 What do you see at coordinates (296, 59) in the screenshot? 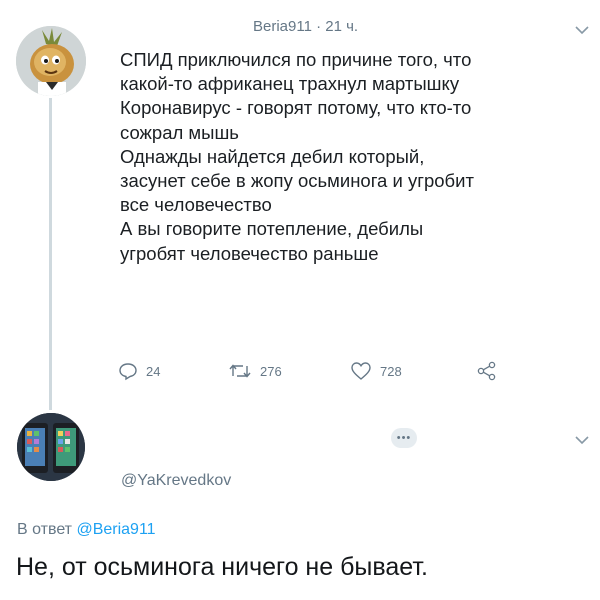
I see `tweet-line: СПИД приключился по причине того, что` at bounding box center [296, 59].